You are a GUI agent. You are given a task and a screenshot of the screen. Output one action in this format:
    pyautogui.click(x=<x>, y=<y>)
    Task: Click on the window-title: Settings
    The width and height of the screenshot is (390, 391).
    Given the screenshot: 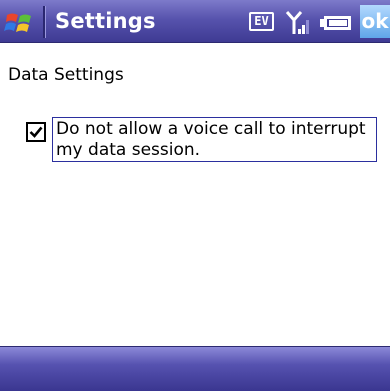 What is the action you would take?
    pyautogui.click(x=105, y=21)
    